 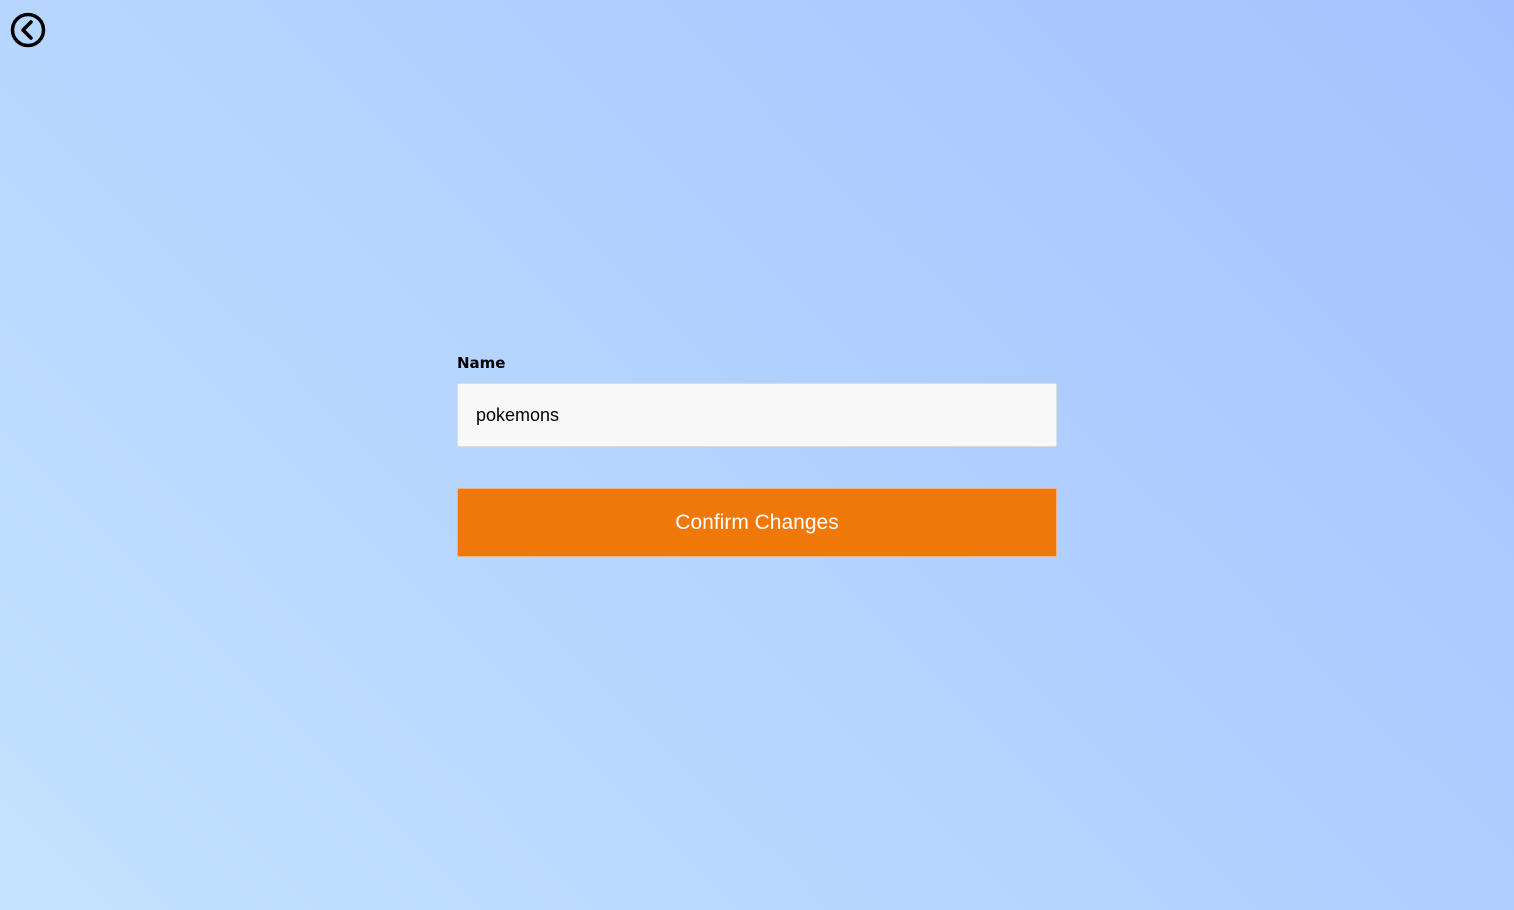 I want to click on name-input, so click(x=757, y=415).